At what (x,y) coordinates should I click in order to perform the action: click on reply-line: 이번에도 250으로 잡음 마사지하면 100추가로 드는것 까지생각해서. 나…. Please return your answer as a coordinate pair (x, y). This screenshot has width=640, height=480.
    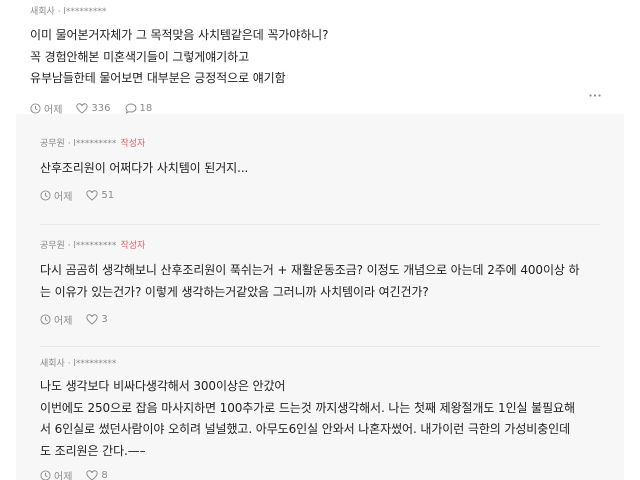
    Looking at the image, I should click on (307, 407).